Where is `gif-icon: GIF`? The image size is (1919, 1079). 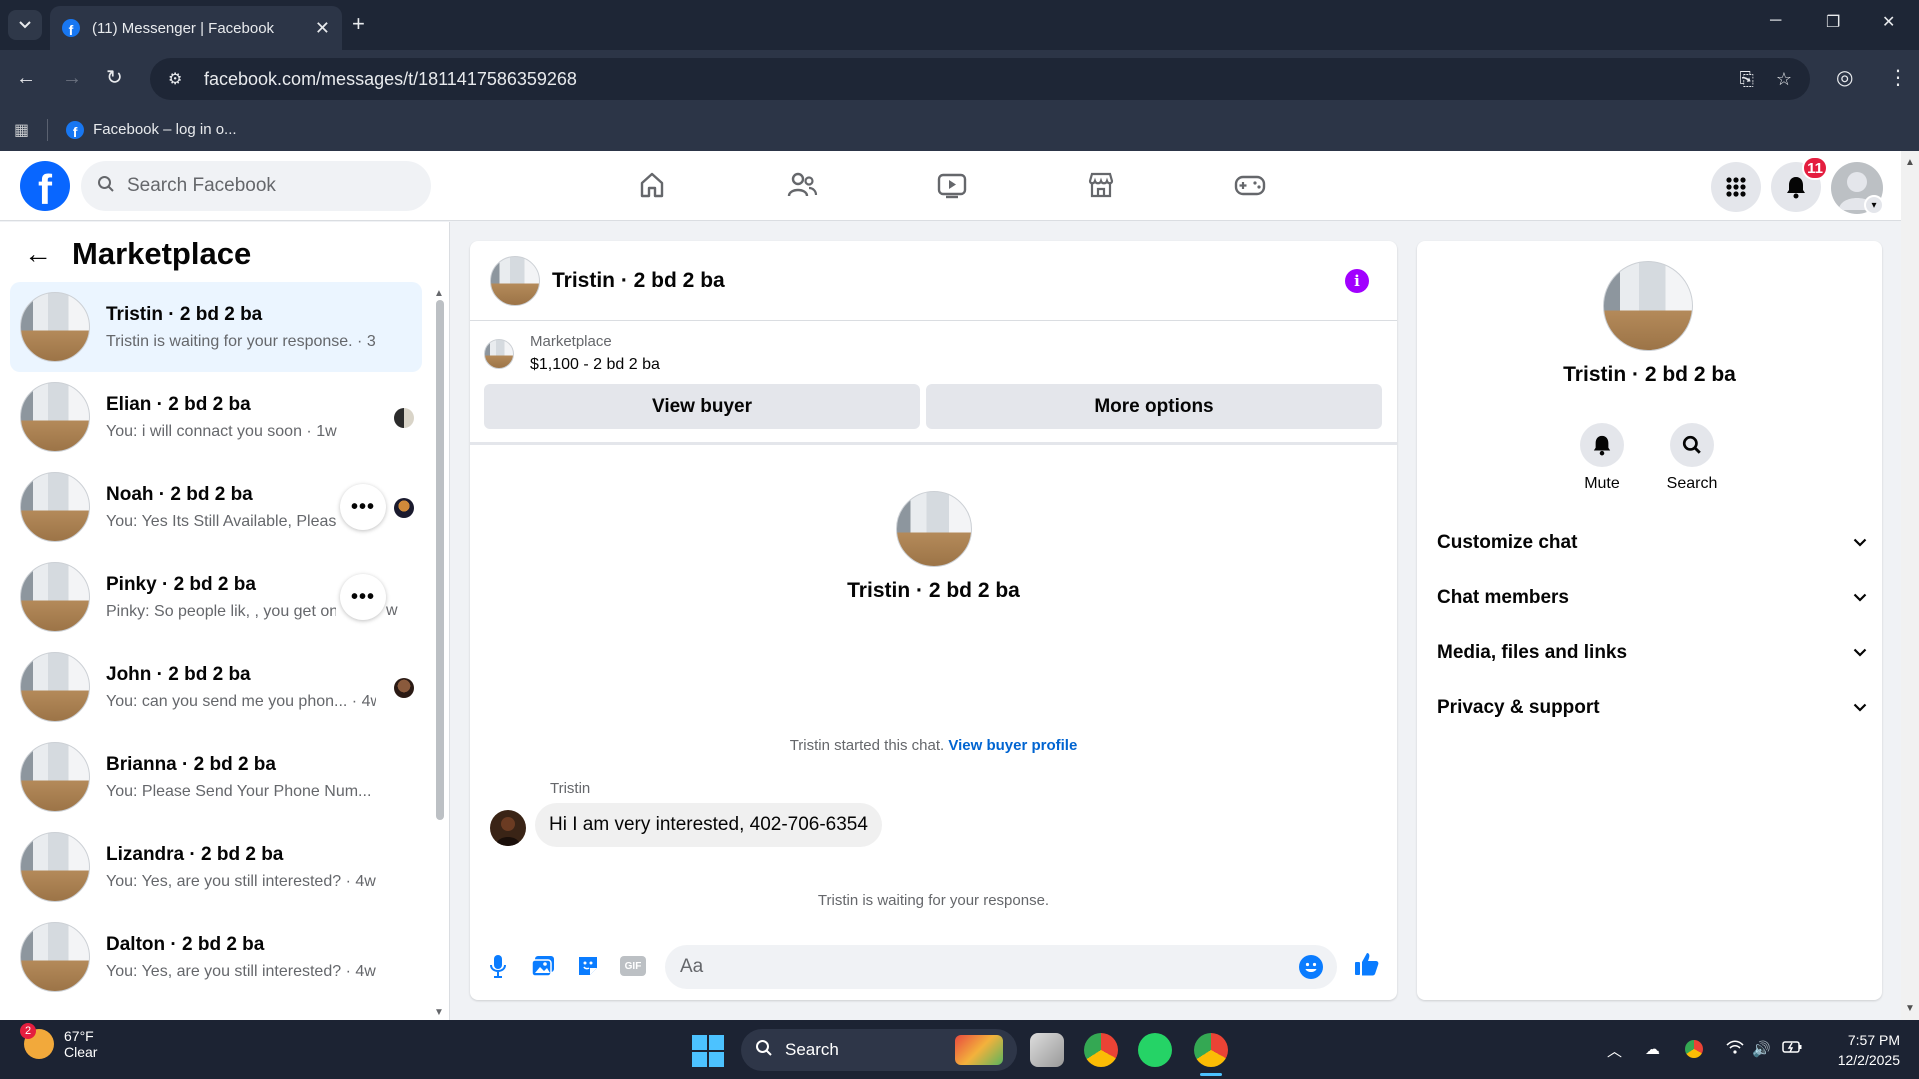
gif-icon: GIF is located at coordinates (633, 966).